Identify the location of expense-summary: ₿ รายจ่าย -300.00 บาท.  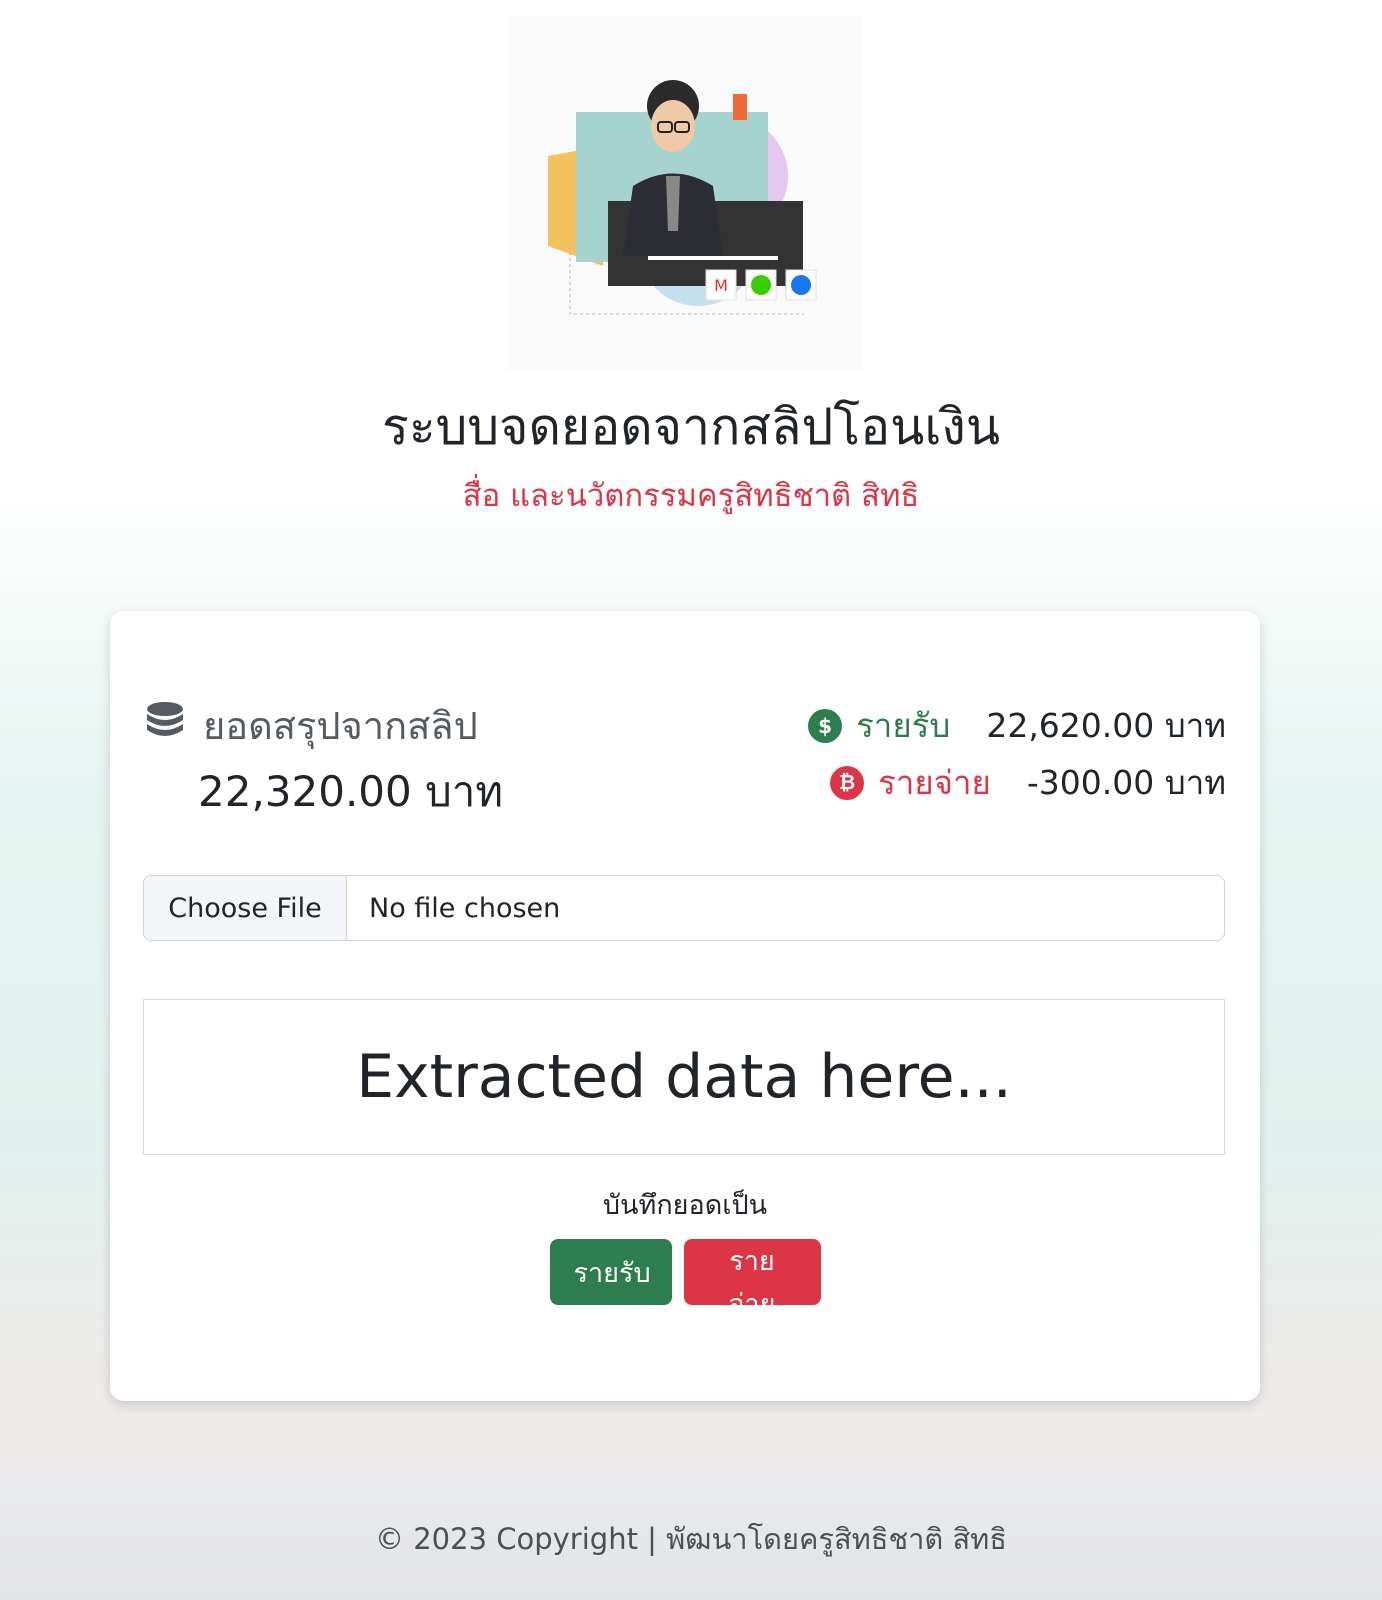
(1028, 782).